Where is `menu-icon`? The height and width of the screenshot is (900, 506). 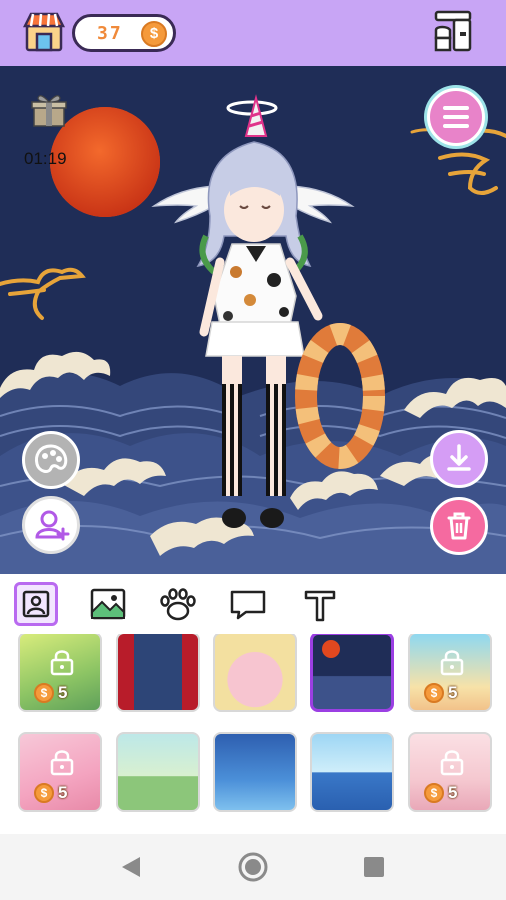
menu-icon is located at coordinates (456, 117).